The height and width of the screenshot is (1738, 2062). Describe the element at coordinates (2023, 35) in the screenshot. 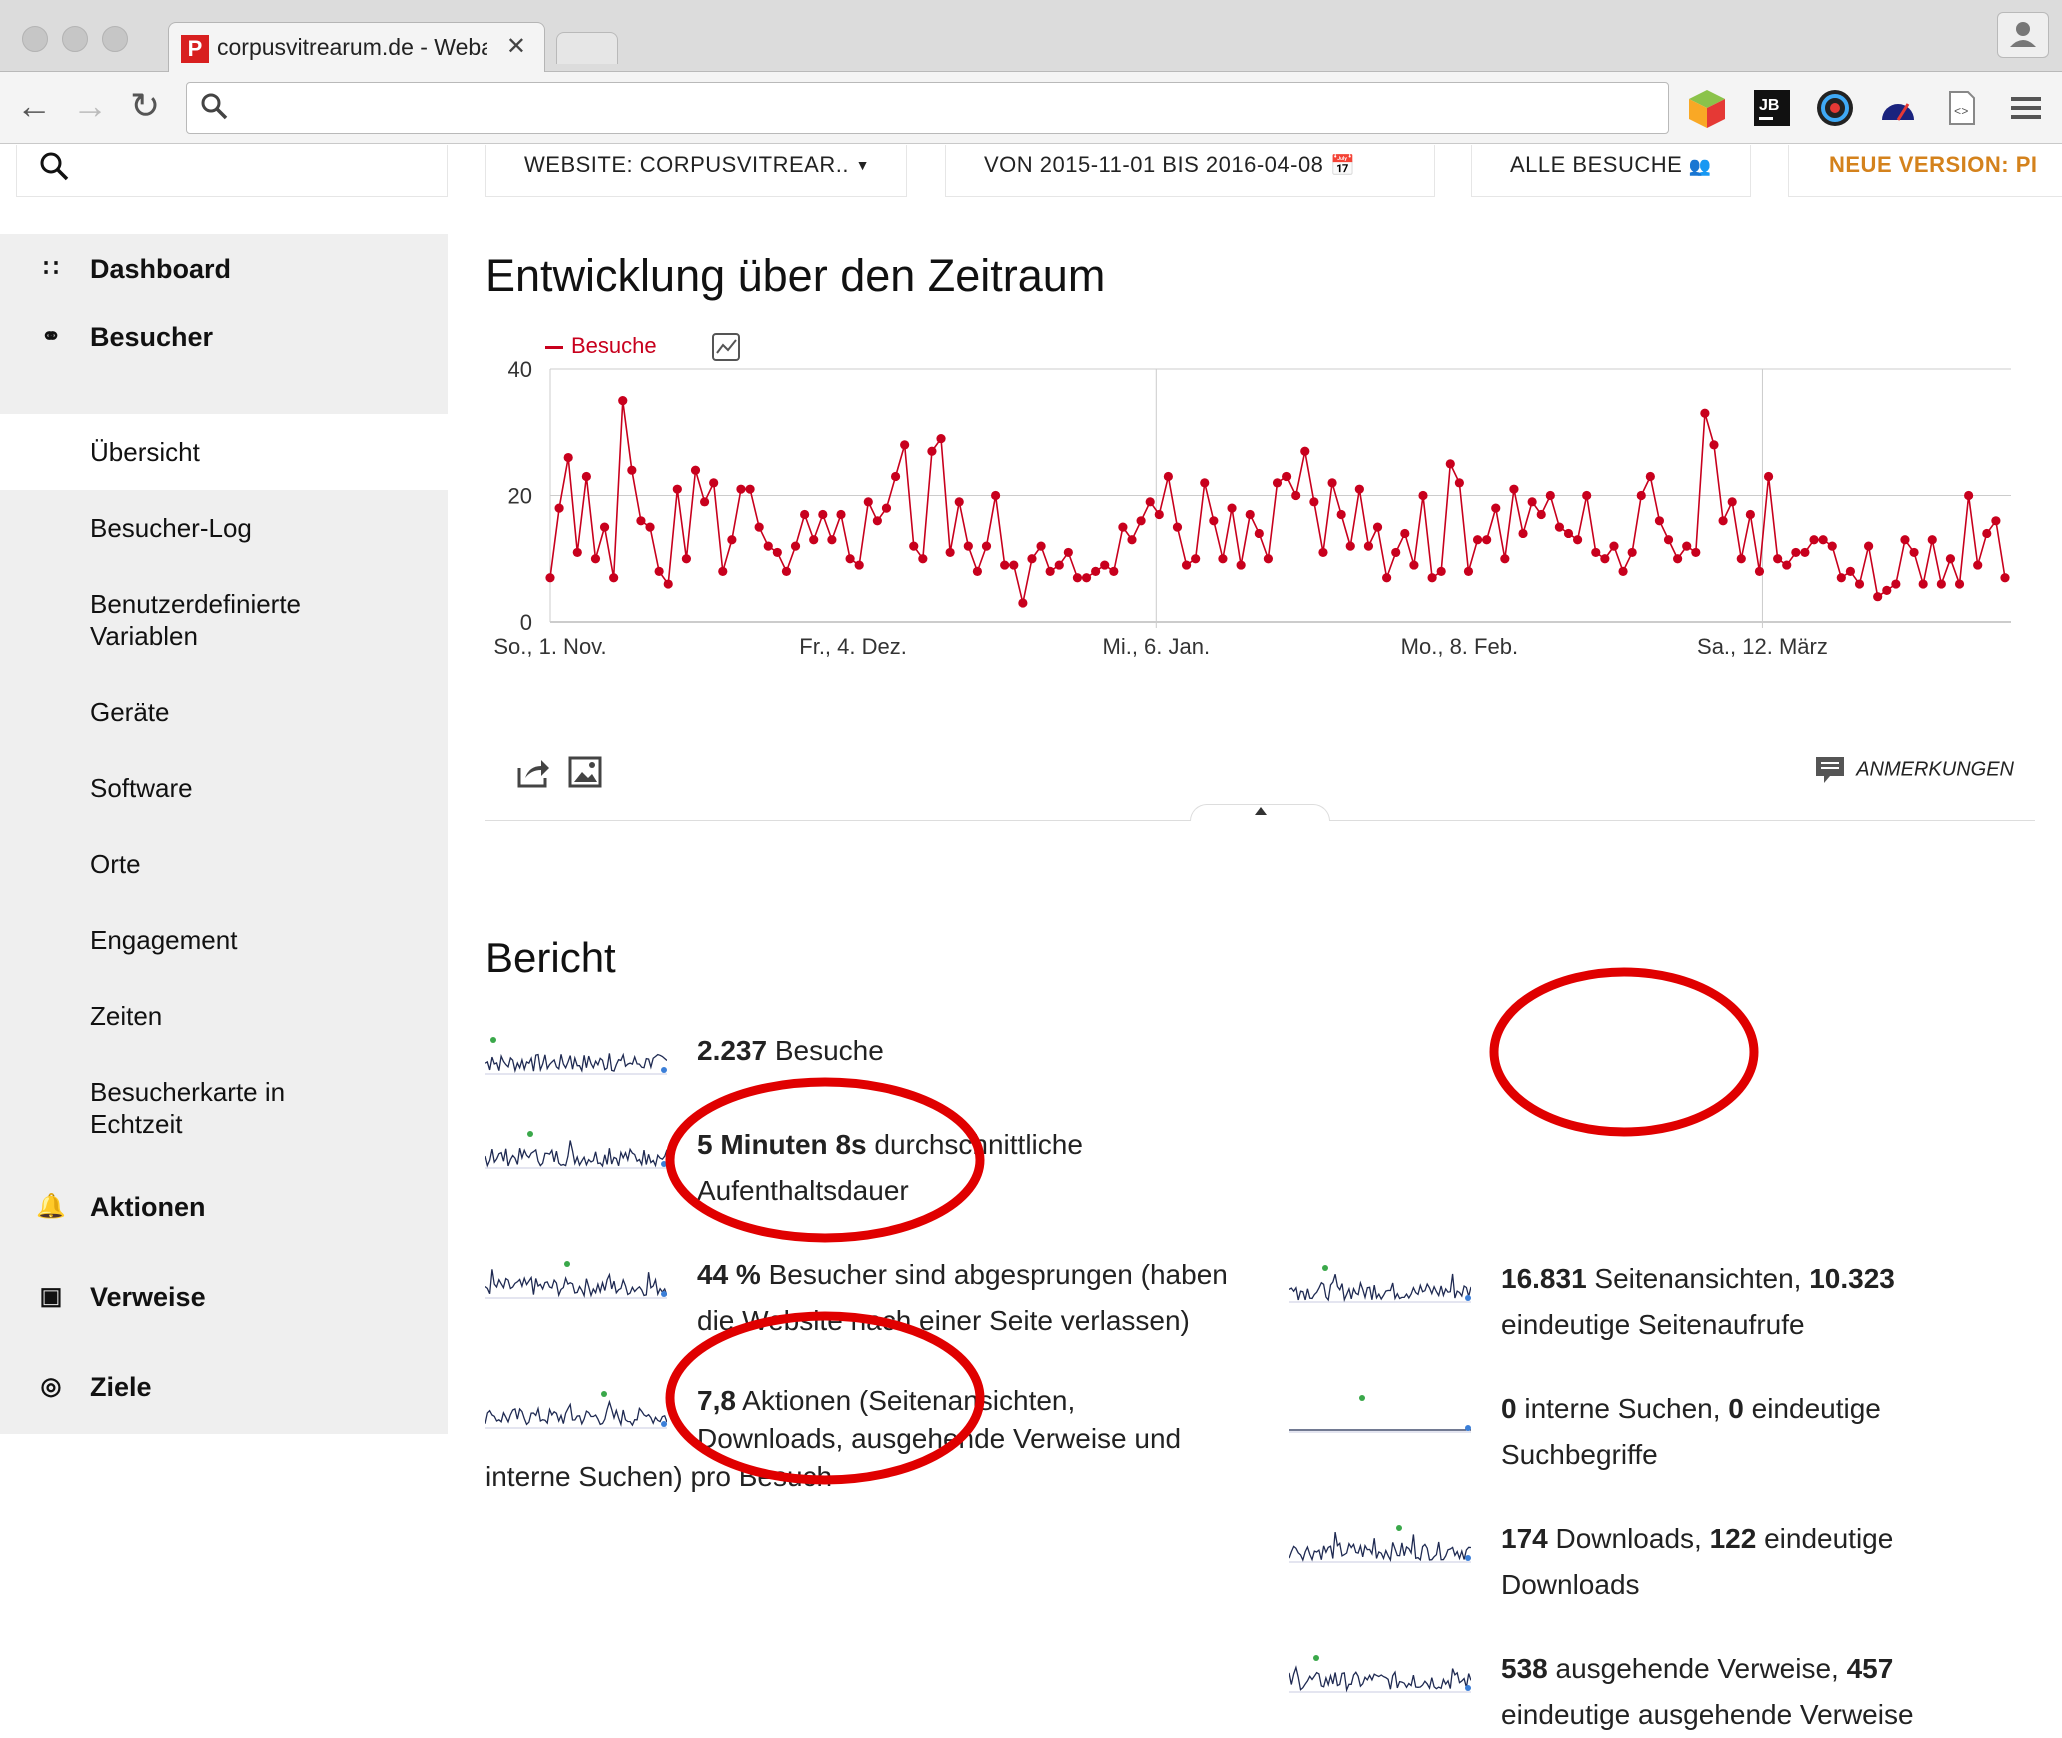

I see `profile-button` at that location.